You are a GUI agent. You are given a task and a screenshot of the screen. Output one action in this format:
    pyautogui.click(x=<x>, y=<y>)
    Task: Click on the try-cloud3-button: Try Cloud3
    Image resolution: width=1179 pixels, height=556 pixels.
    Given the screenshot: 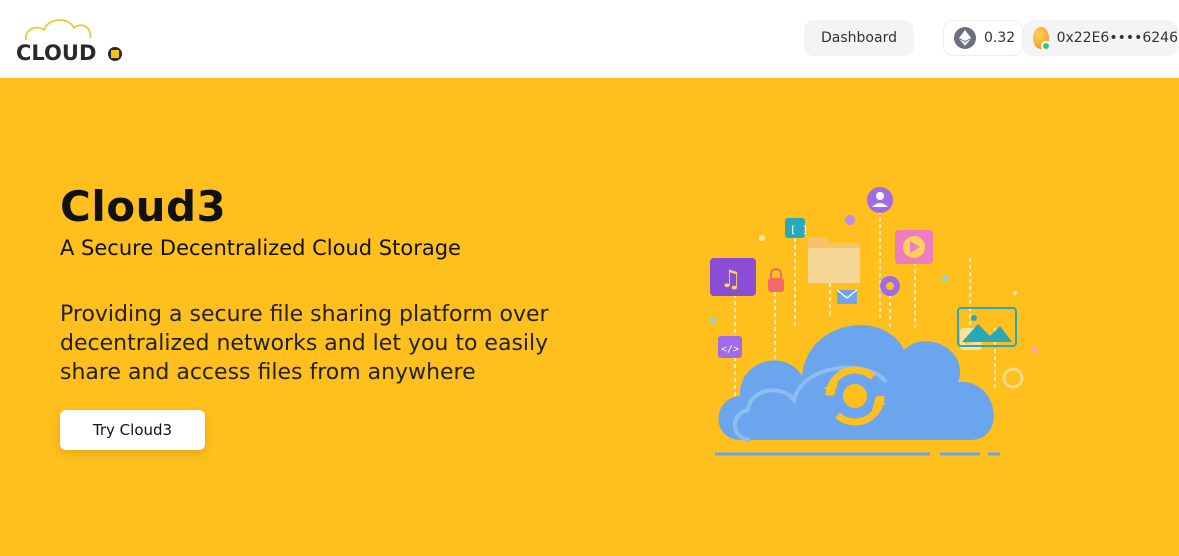 What is the action you would take?
    pyautogui.click(x=132, y=430)
    